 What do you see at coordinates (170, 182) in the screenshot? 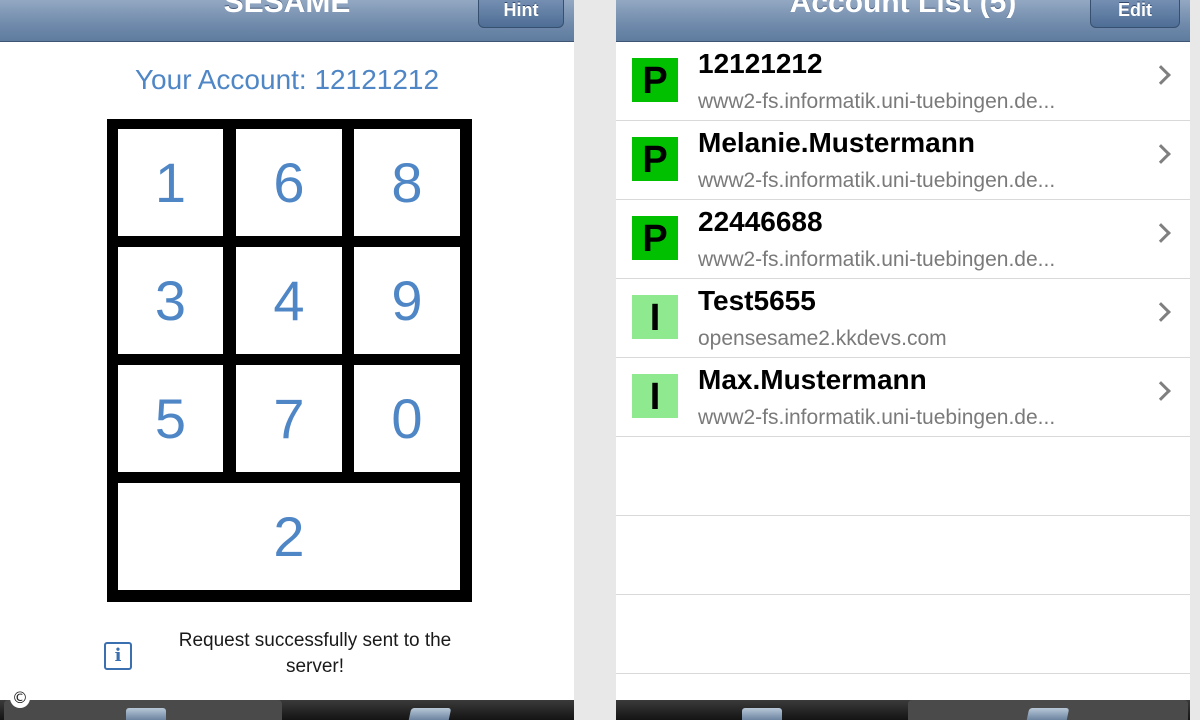
I see `keypad-key: 1` at bounding box center [170, 182].